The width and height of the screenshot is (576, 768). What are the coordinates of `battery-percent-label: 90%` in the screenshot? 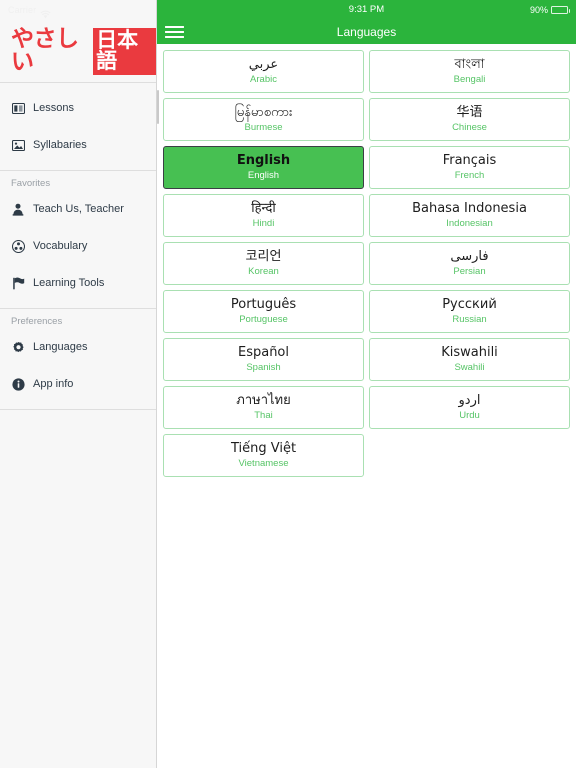 It's located at (538, 9).